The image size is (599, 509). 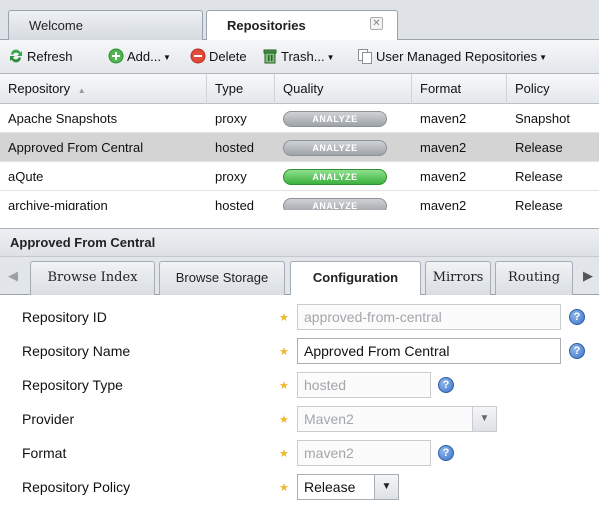 What do you see at coordinates (241, 89) in the screenshot?
I see `column-header-type: Type` at bounding box center [241, 89].